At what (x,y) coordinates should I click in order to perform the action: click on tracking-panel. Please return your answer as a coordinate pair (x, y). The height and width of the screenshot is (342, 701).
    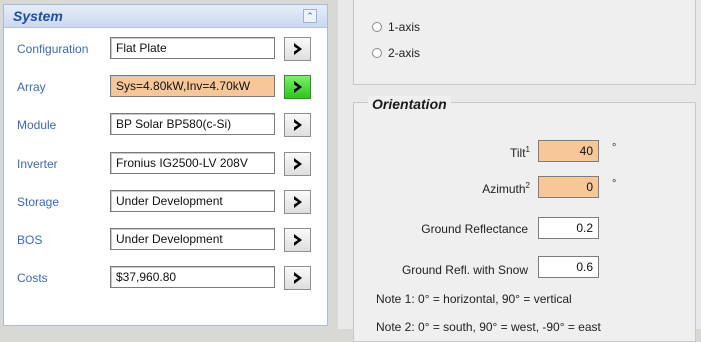
    Looking at the image, I should click on (524, 42).